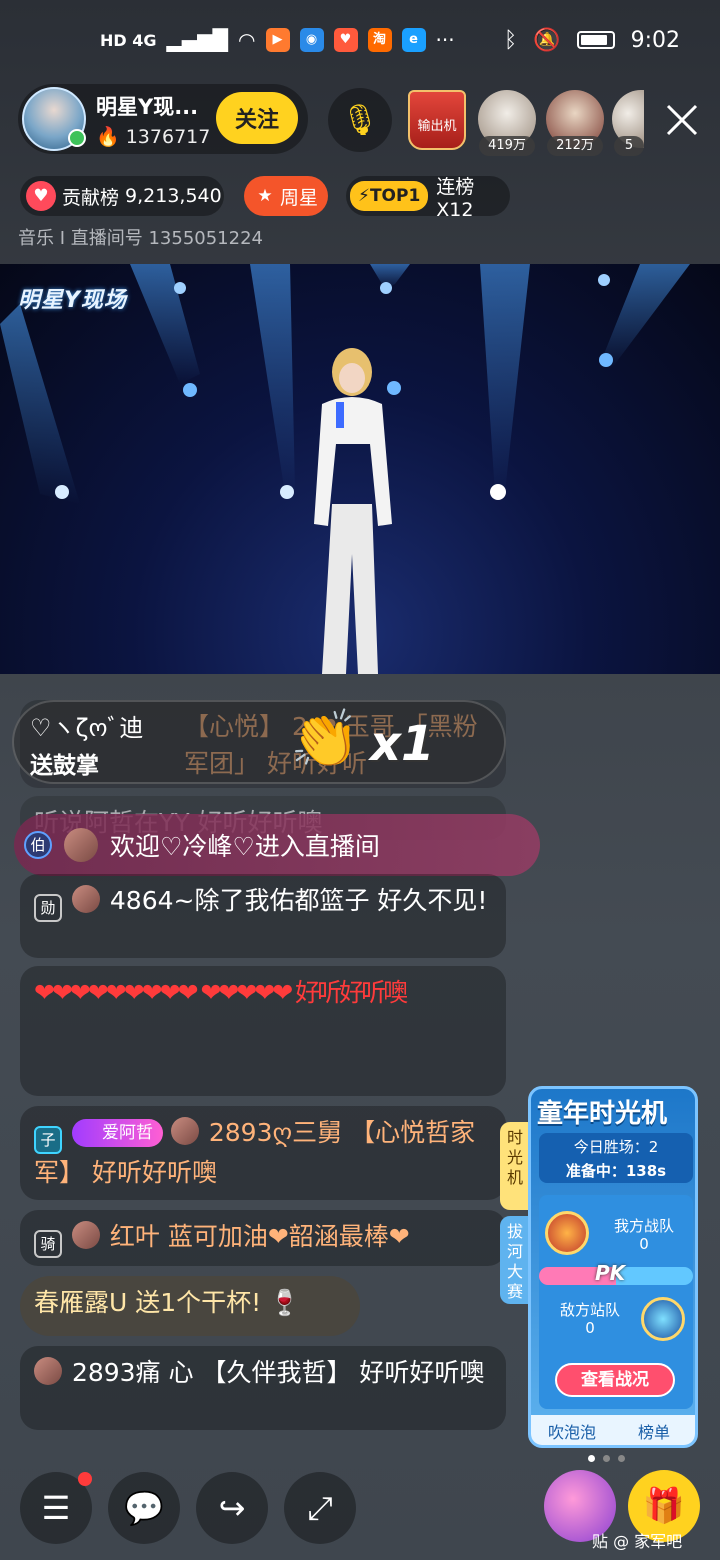 The height and width of the screenshot is (1560, 720). Describe the element at coordinates (353, 511) in the screenshot. I see `performer` at that location.